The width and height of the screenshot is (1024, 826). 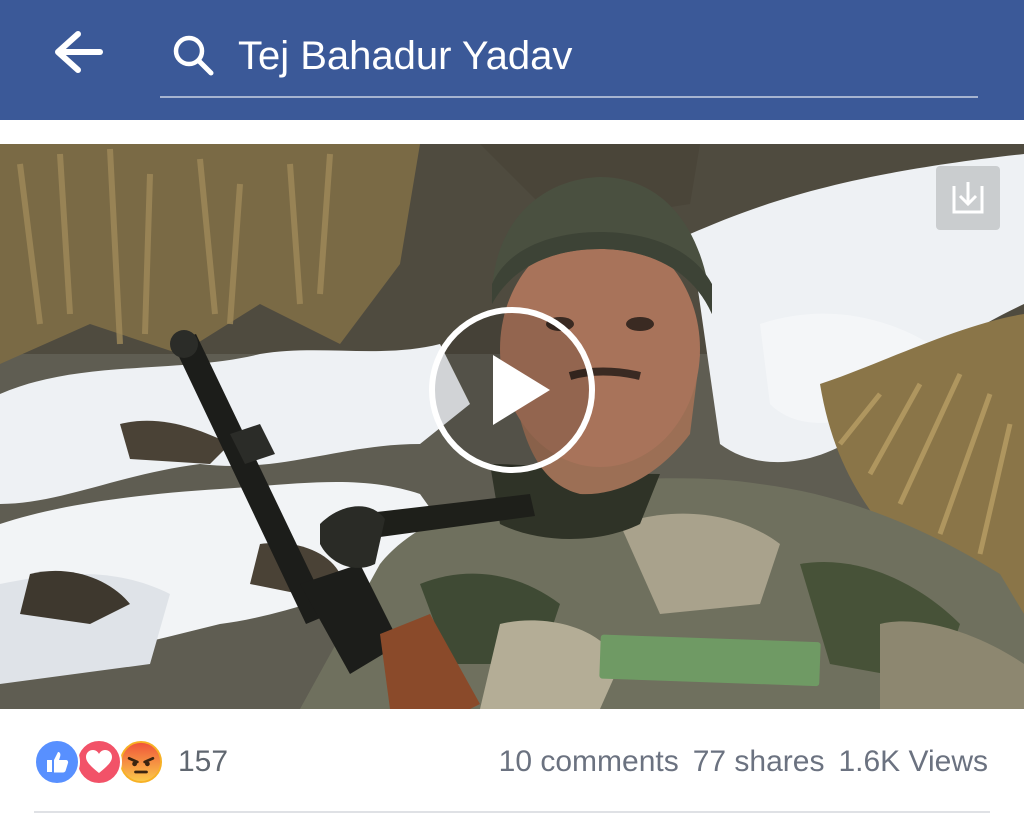 I want to click on header-gap, so click(x=512, y=132).